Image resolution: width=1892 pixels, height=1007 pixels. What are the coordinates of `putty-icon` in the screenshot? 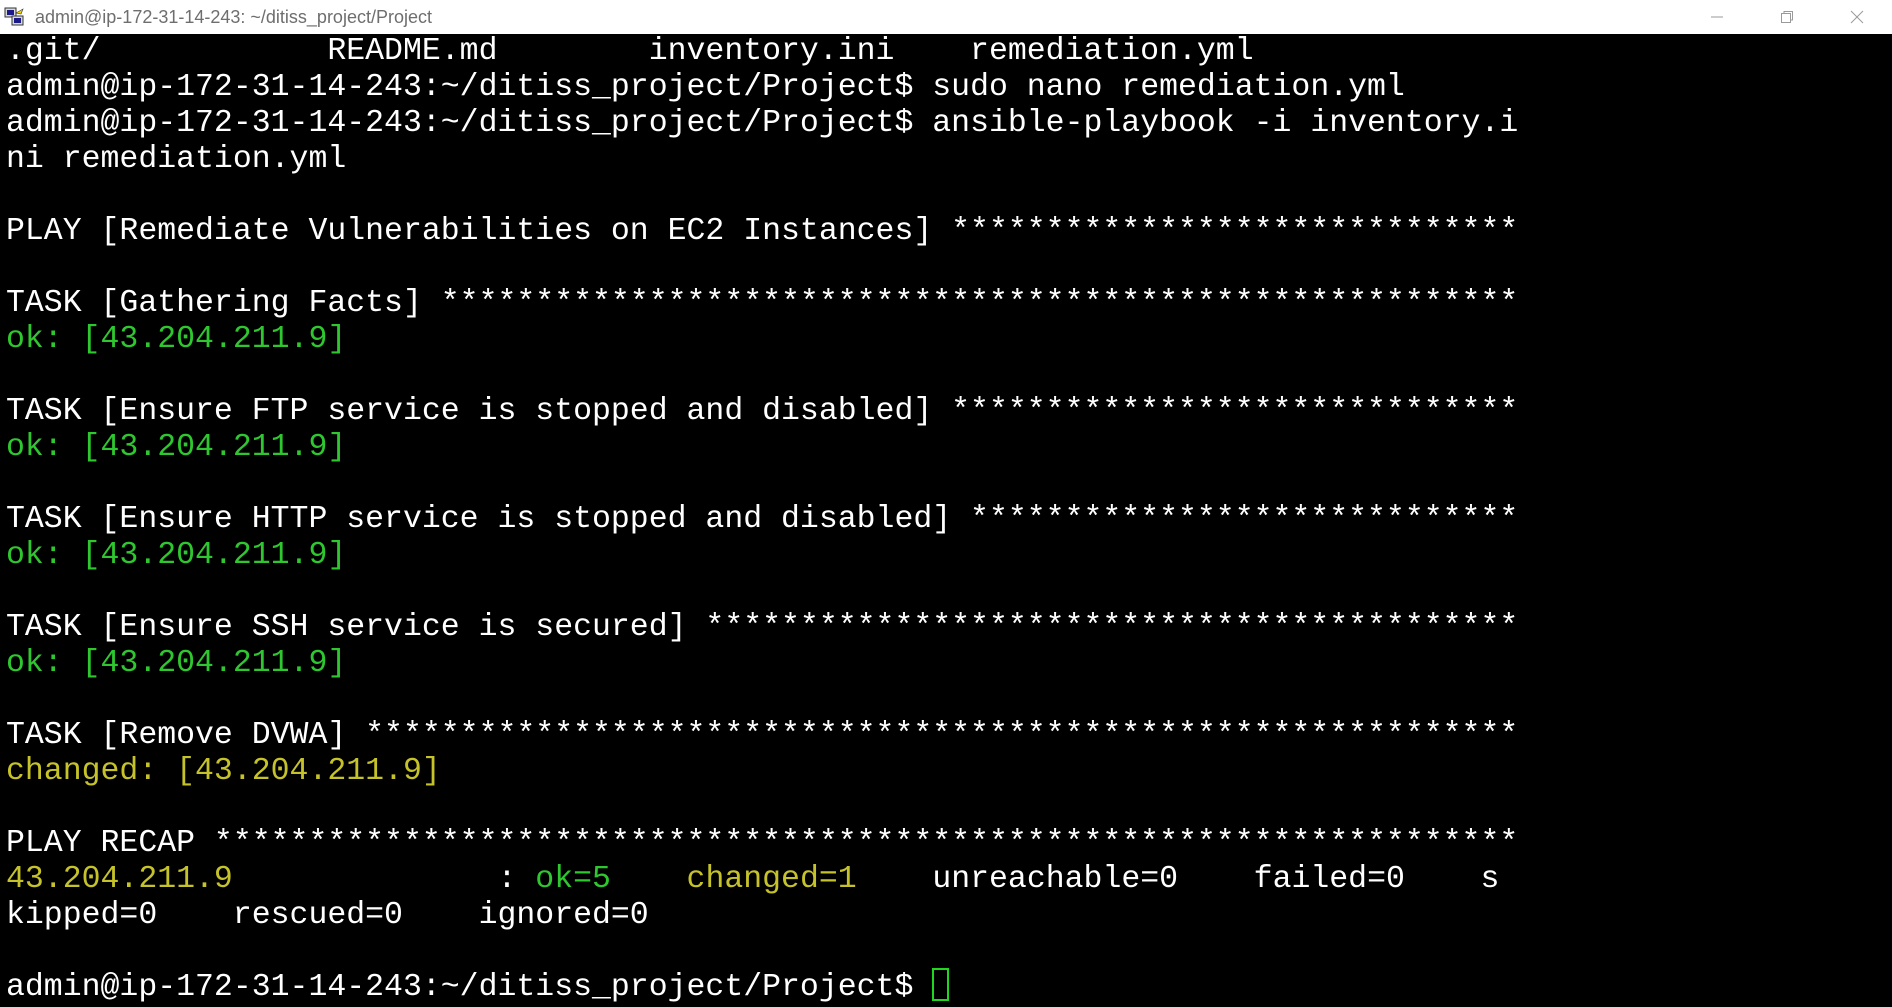 It's located at (16, 17).